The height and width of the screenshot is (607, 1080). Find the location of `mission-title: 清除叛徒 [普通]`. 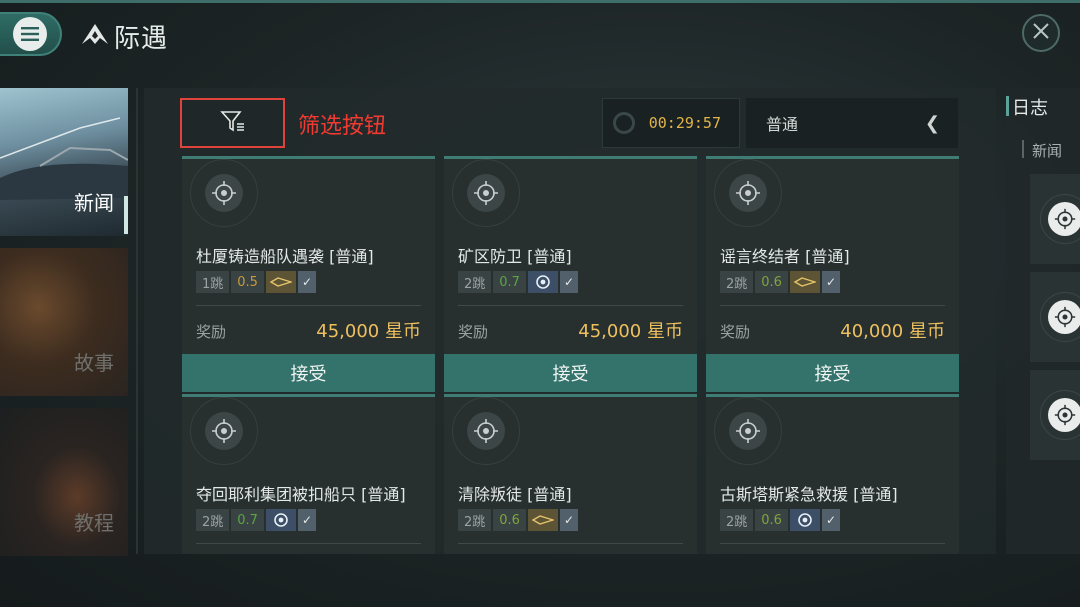

mission-title: 清除叛徒 [普通] is located at coordinates (515, 494).